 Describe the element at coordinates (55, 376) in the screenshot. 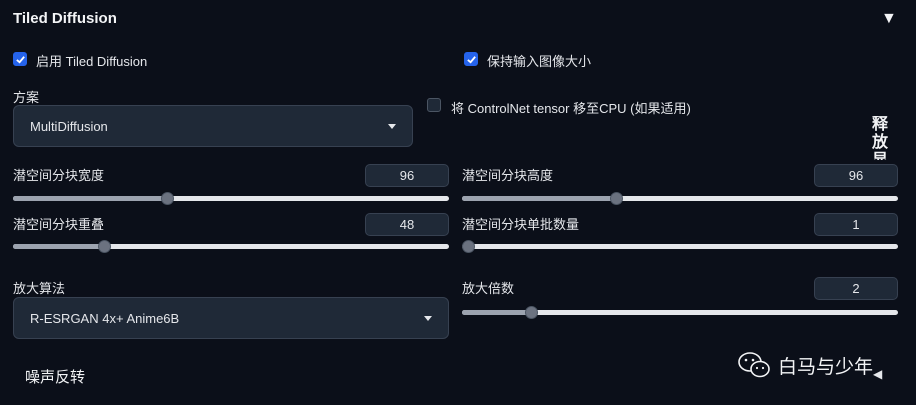

I see `noise-inversion-accordion: 噪声反转` at that location.